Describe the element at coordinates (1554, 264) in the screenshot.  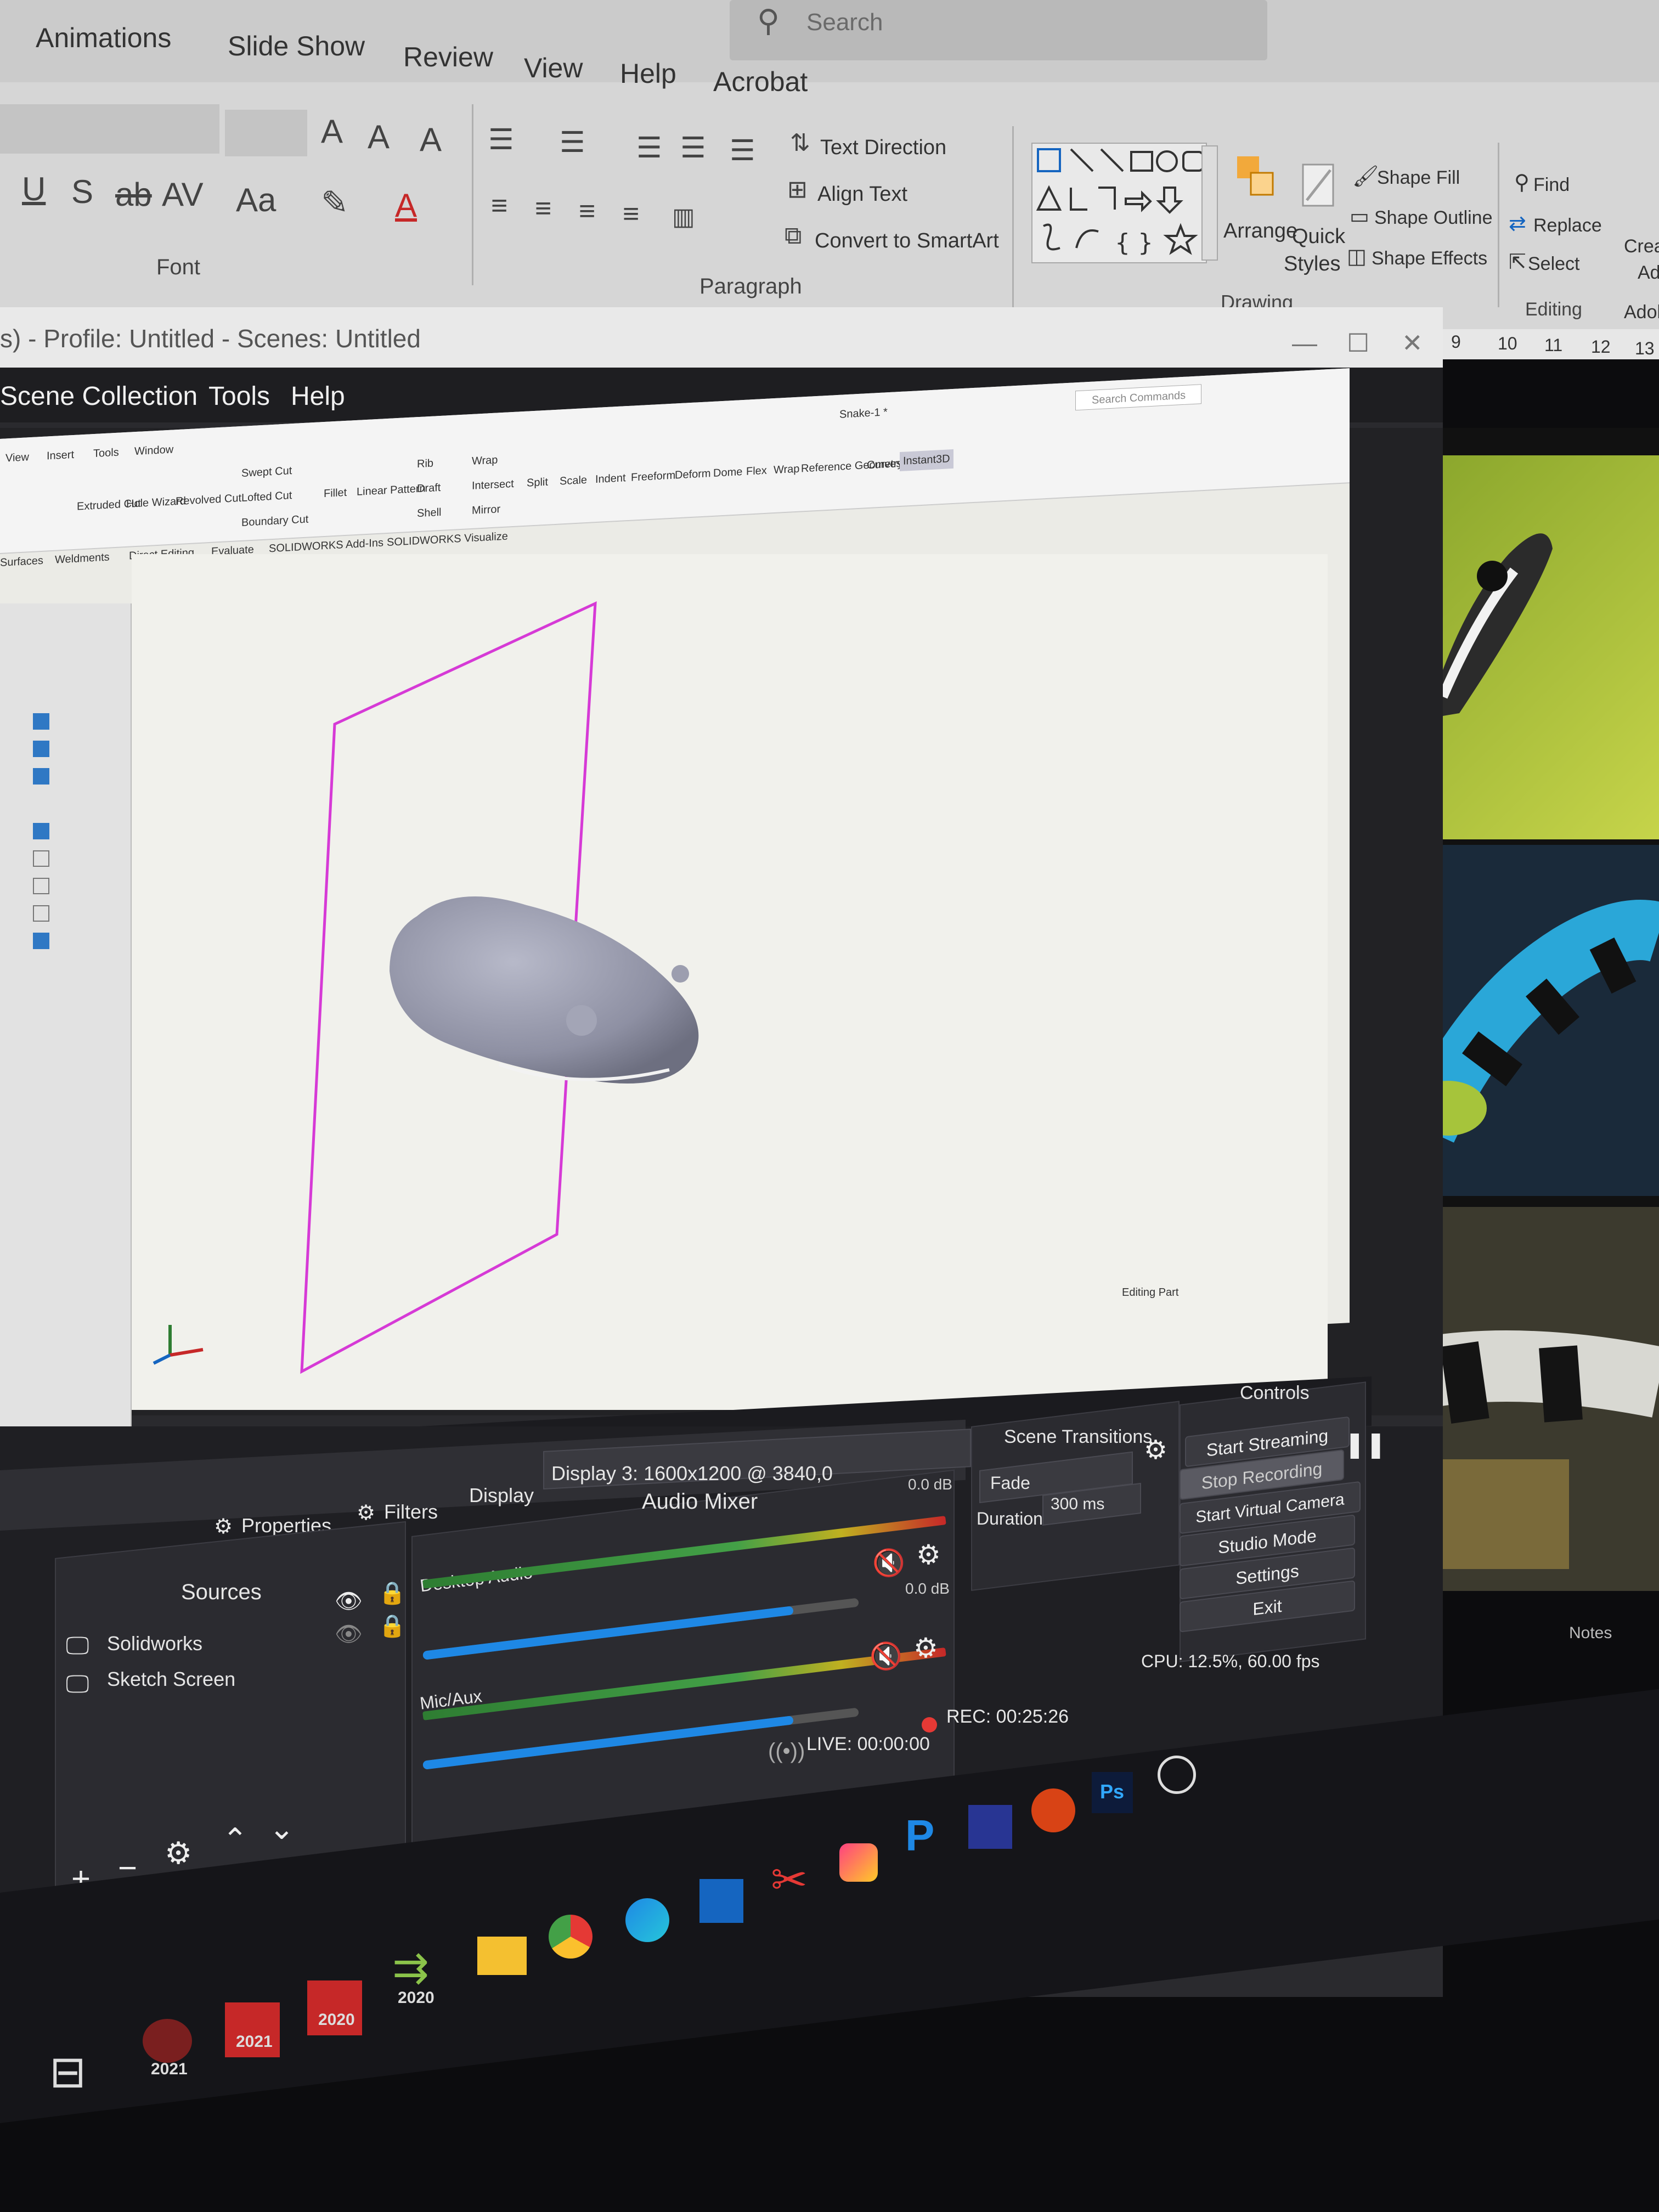
I see `select-button: Select` at that location.